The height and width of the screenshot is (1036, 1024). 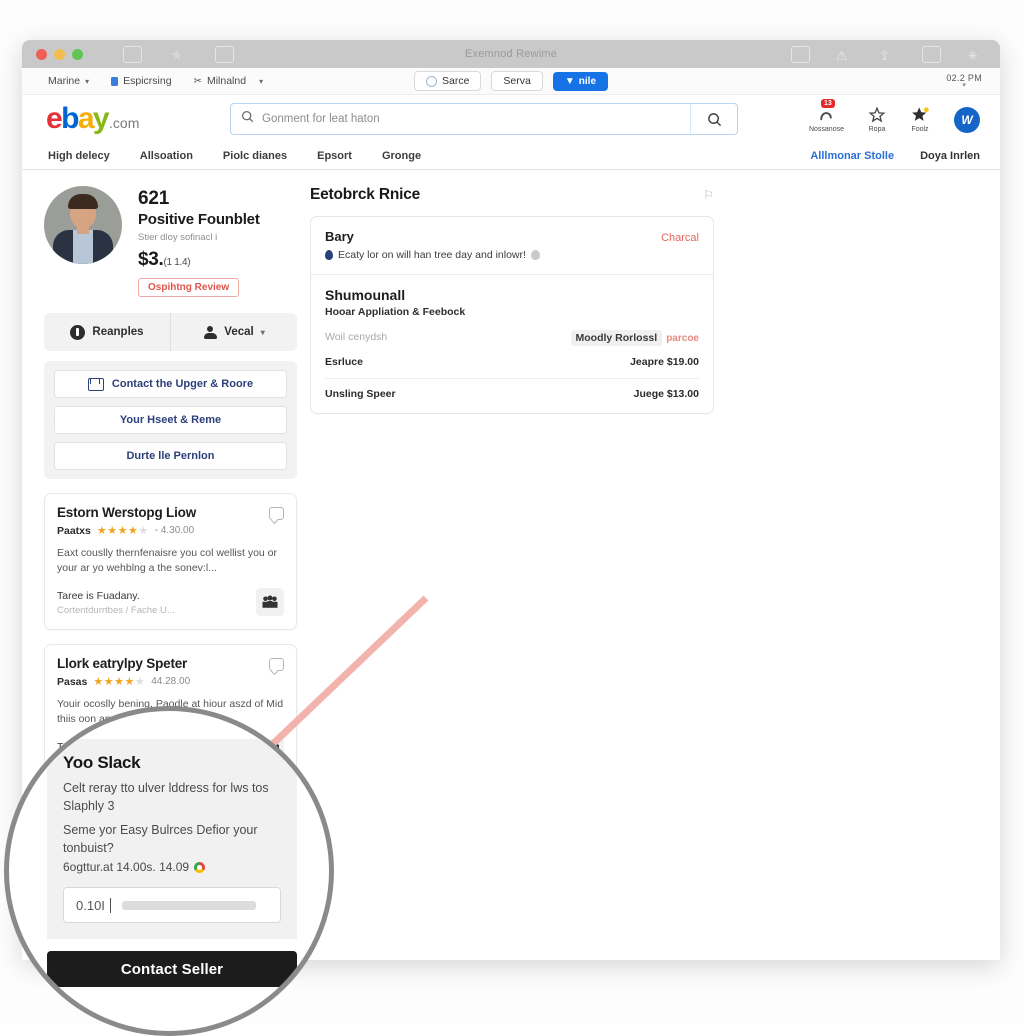 I want to click on titlebar-right-icons: ⚠ ⇪ ✳, so click(x=887, y=54).